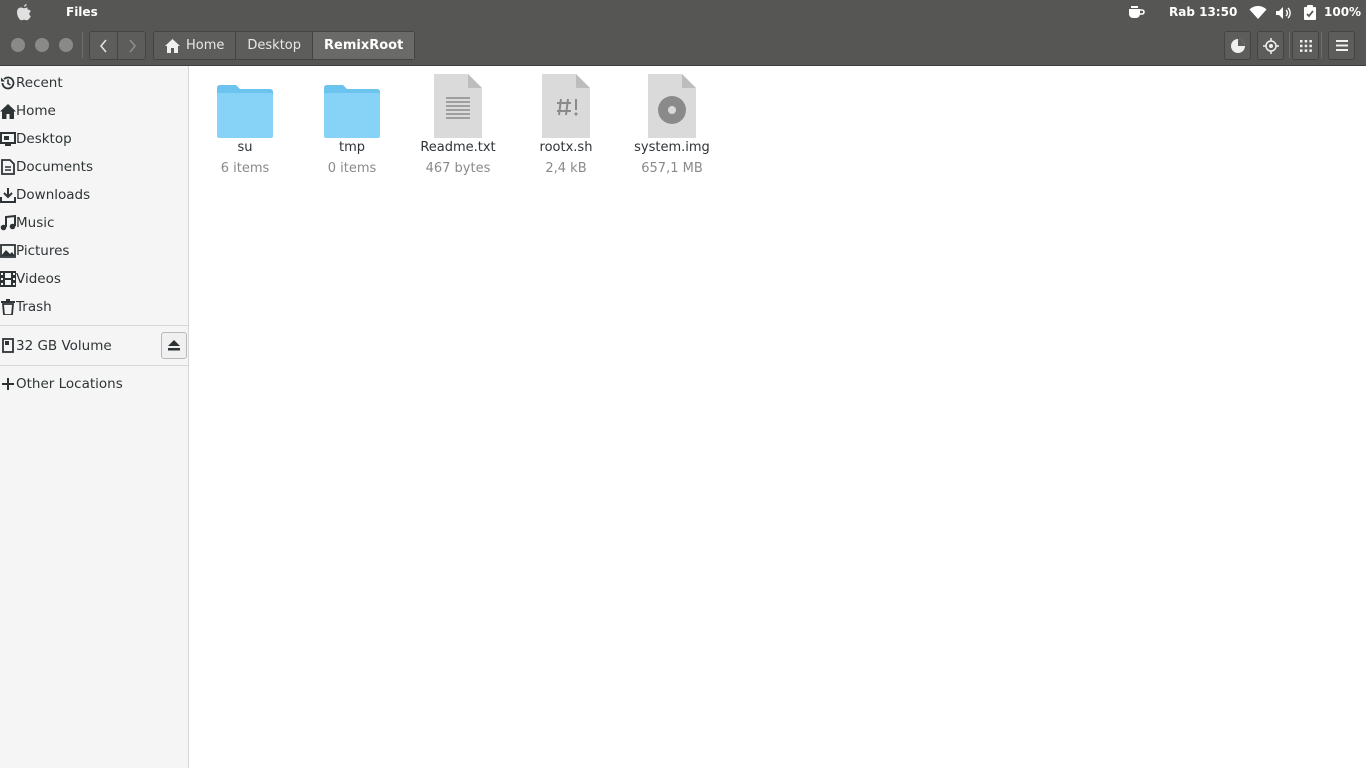 The width and height of the screenshot is (1366, 768). I want to click on videos-icon, so click(8, 279).